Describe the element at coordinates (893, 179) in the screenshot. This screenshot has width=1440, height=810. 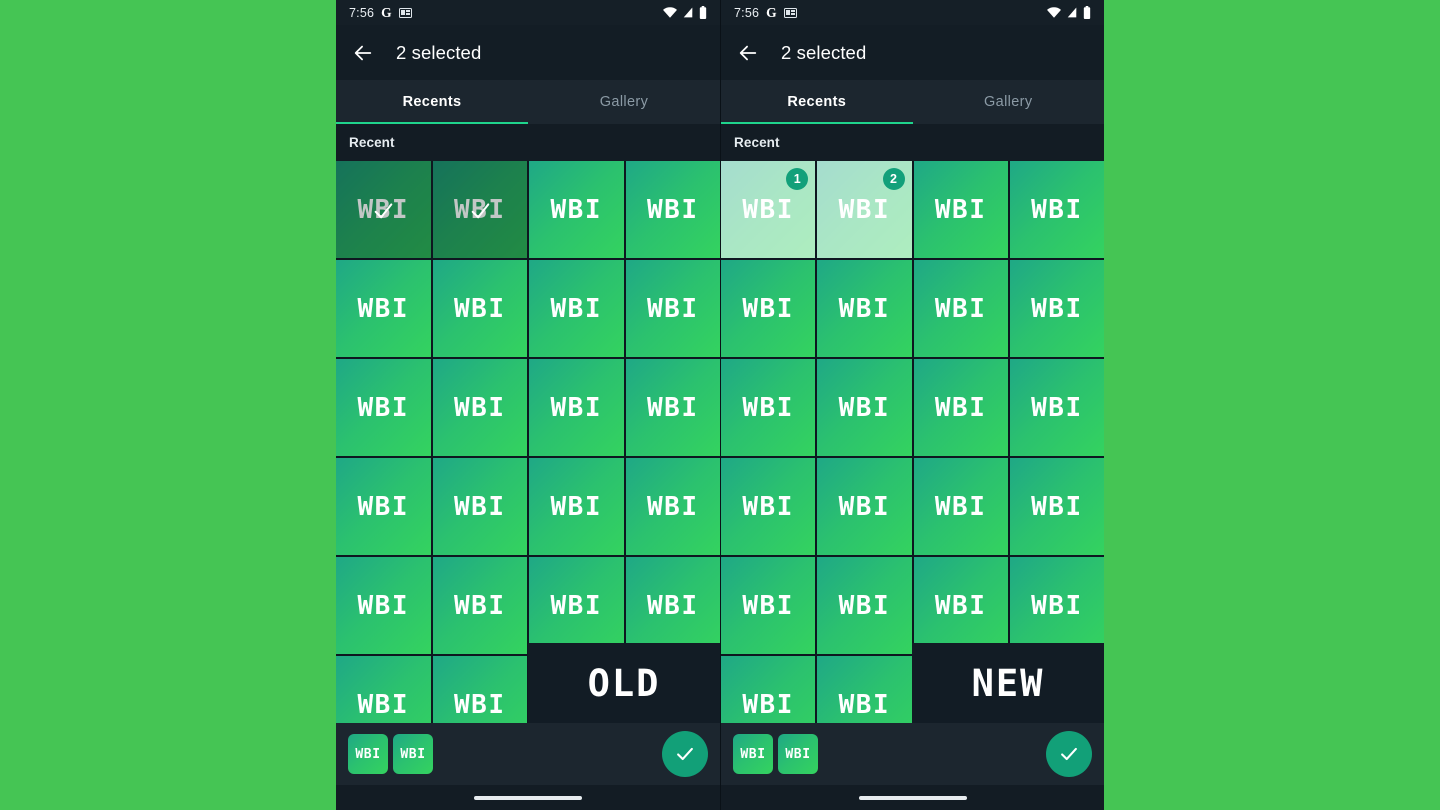
I see `selection-order-badge: 2` at that location.